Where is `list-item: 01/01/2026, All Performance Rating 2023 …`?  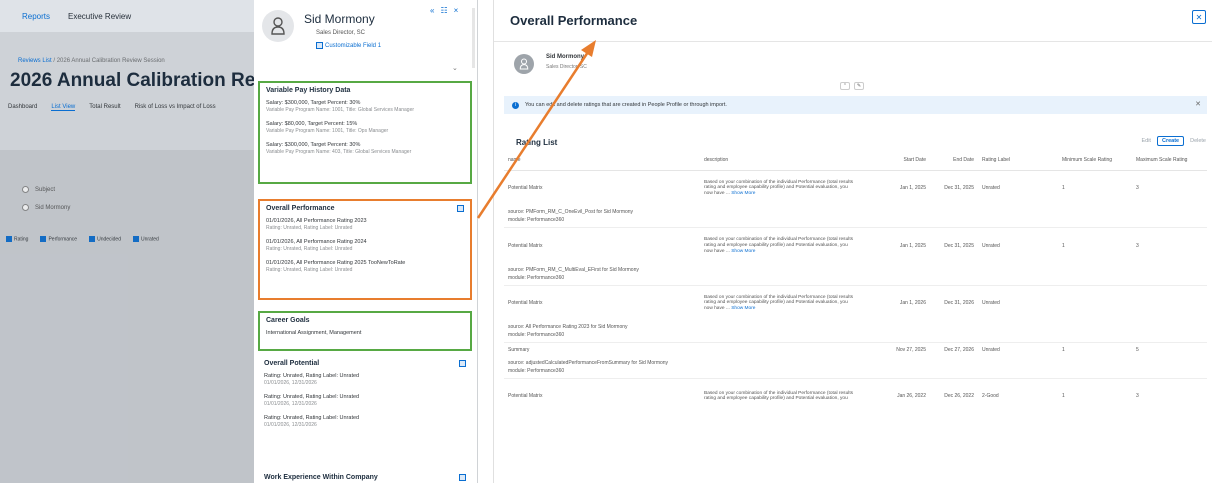 list-item: 01/01/2026, All Performance Rating 2023 … is located at coordinates (365, 225).